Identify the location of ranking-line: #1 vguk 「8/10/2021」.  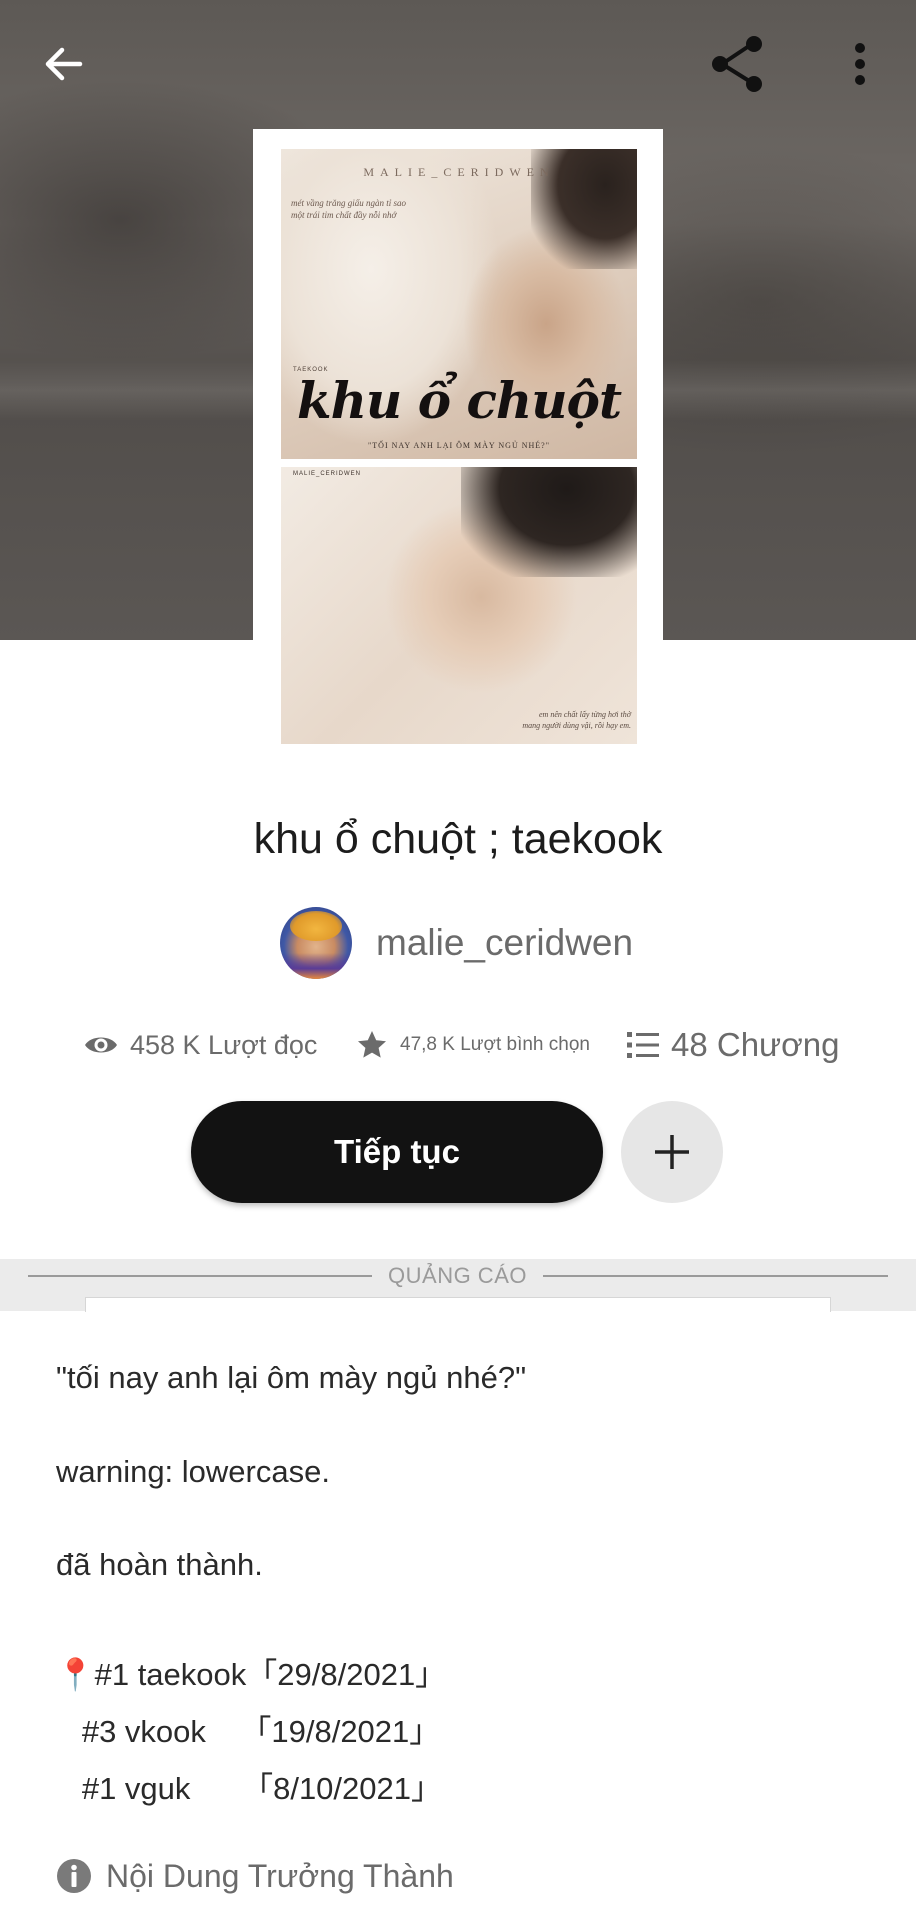
(249, 1788).